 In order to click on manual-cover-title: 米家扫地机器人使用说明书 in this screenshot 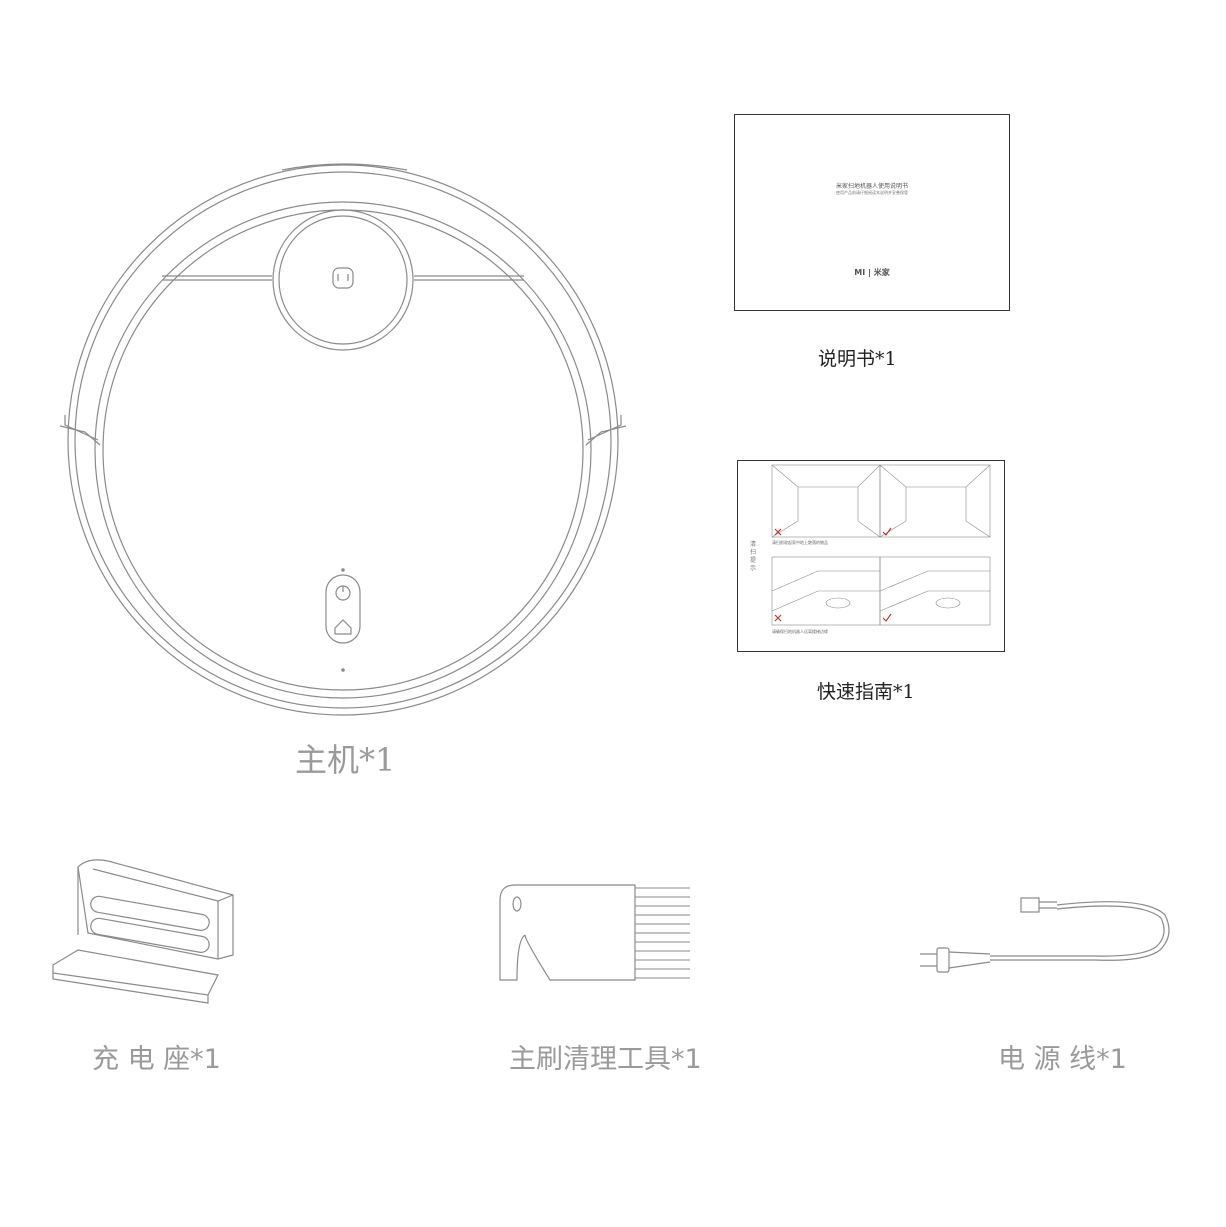, I will do `click(871, 186)`.